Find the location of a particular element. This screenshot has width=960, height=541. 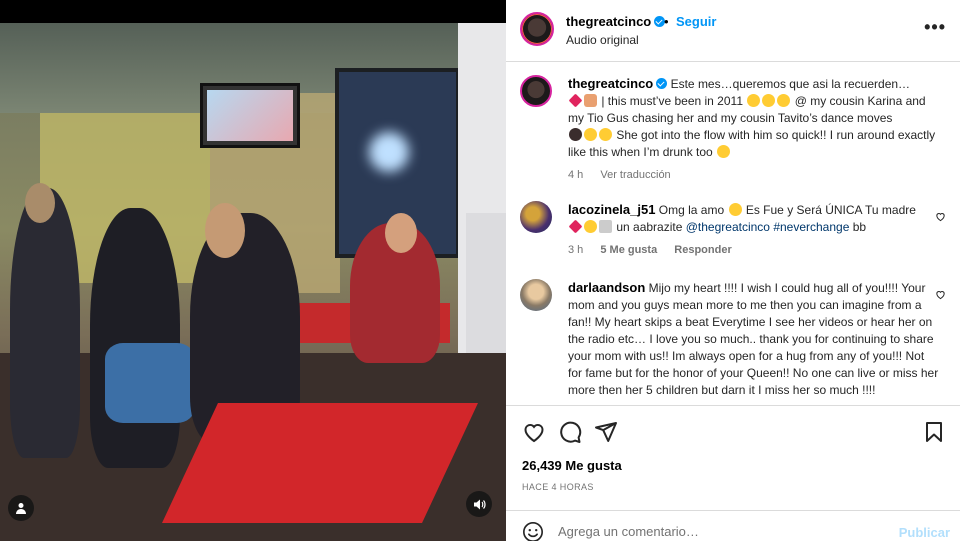

comment-username: lacozinela_j51 is located at coordinates (611, 209).